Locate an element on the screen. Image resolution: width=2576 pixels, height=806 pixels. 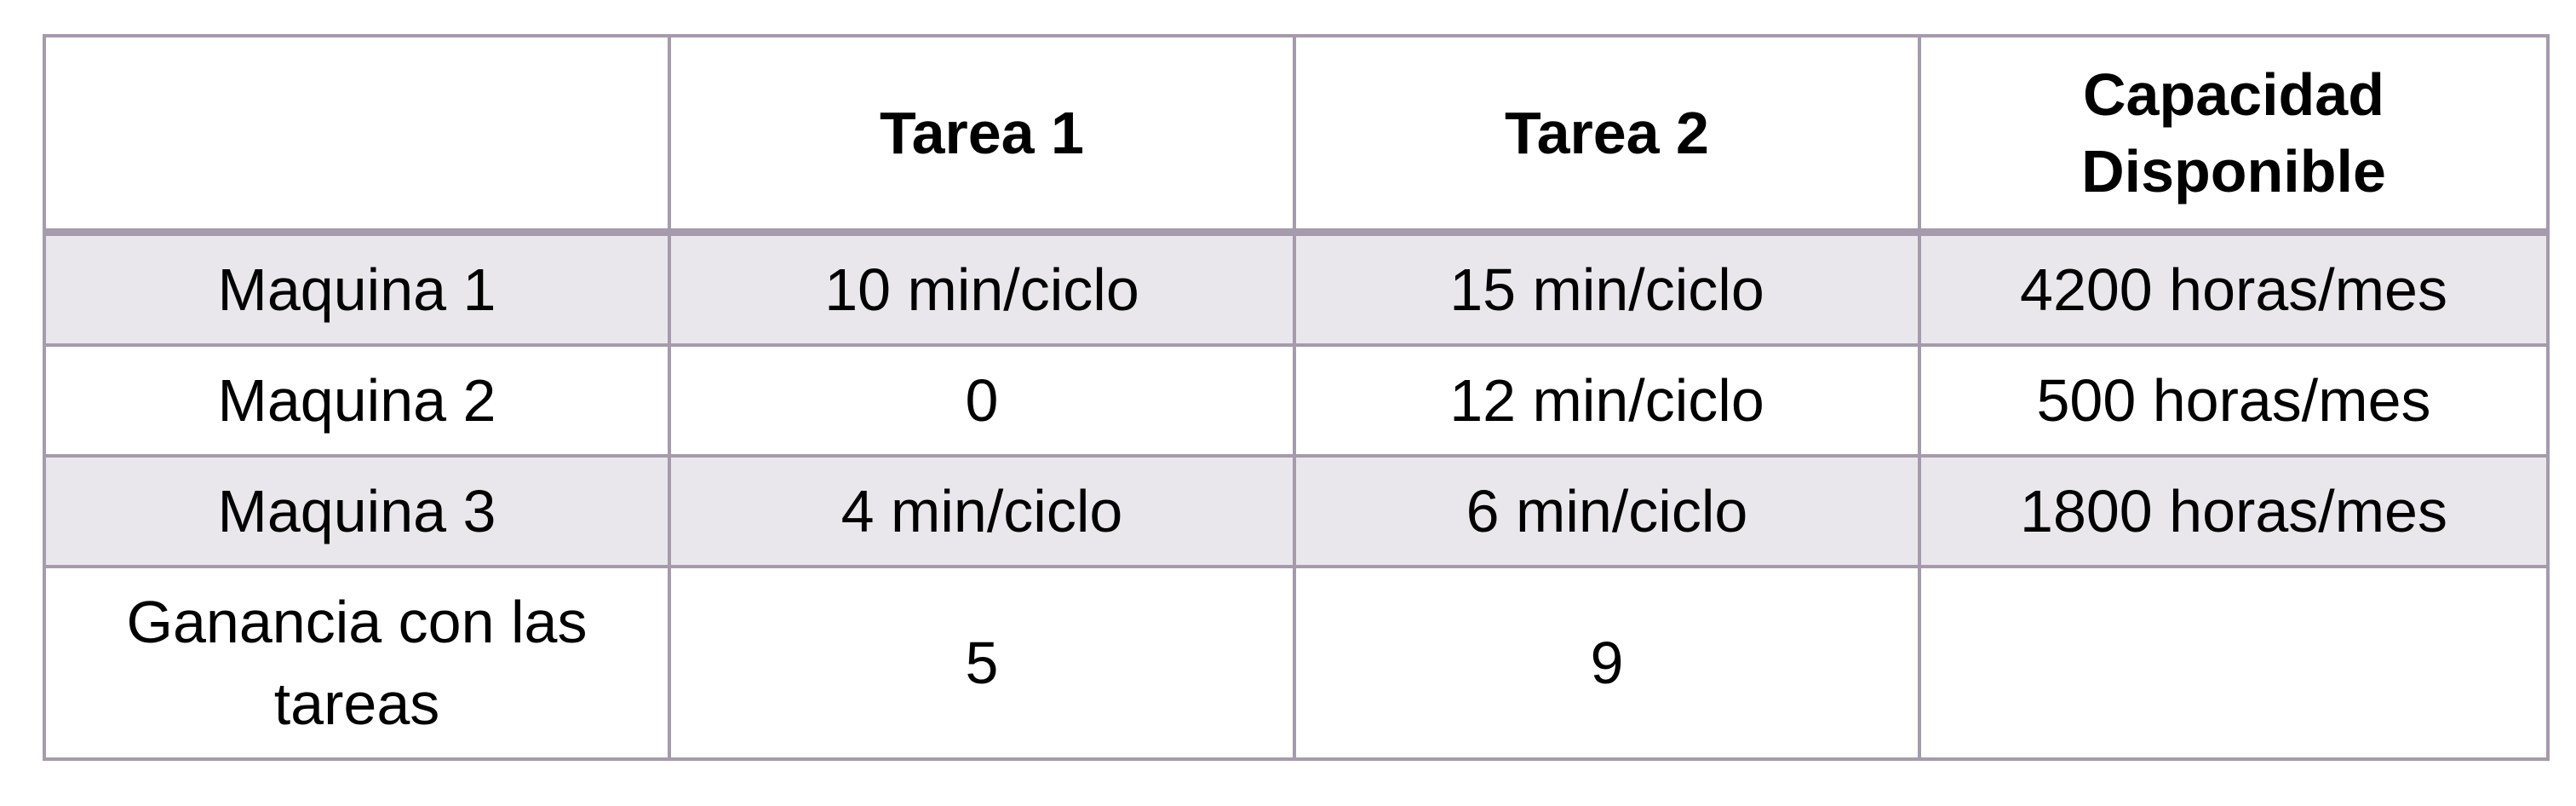
table-cell: 4 min/ciclo is located at coordinates (982, 511).